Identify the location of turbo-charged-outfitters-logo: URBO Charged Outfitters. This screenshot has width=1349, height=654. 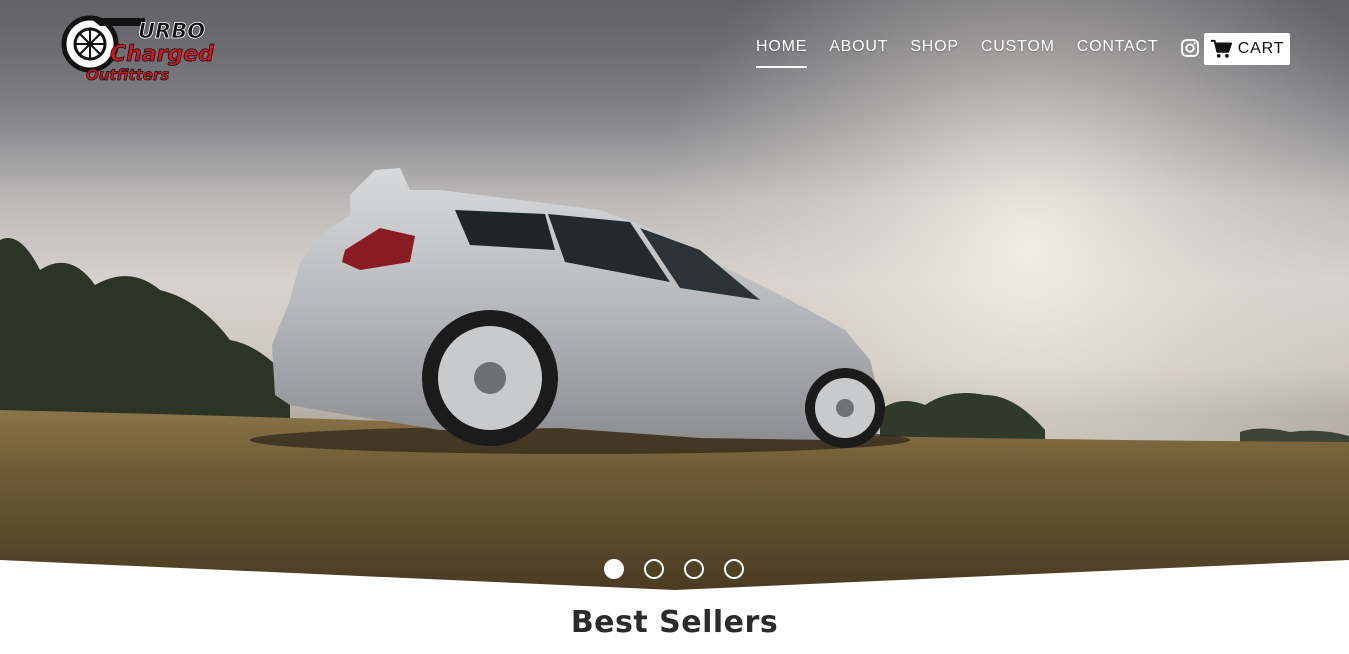
(137, 50).